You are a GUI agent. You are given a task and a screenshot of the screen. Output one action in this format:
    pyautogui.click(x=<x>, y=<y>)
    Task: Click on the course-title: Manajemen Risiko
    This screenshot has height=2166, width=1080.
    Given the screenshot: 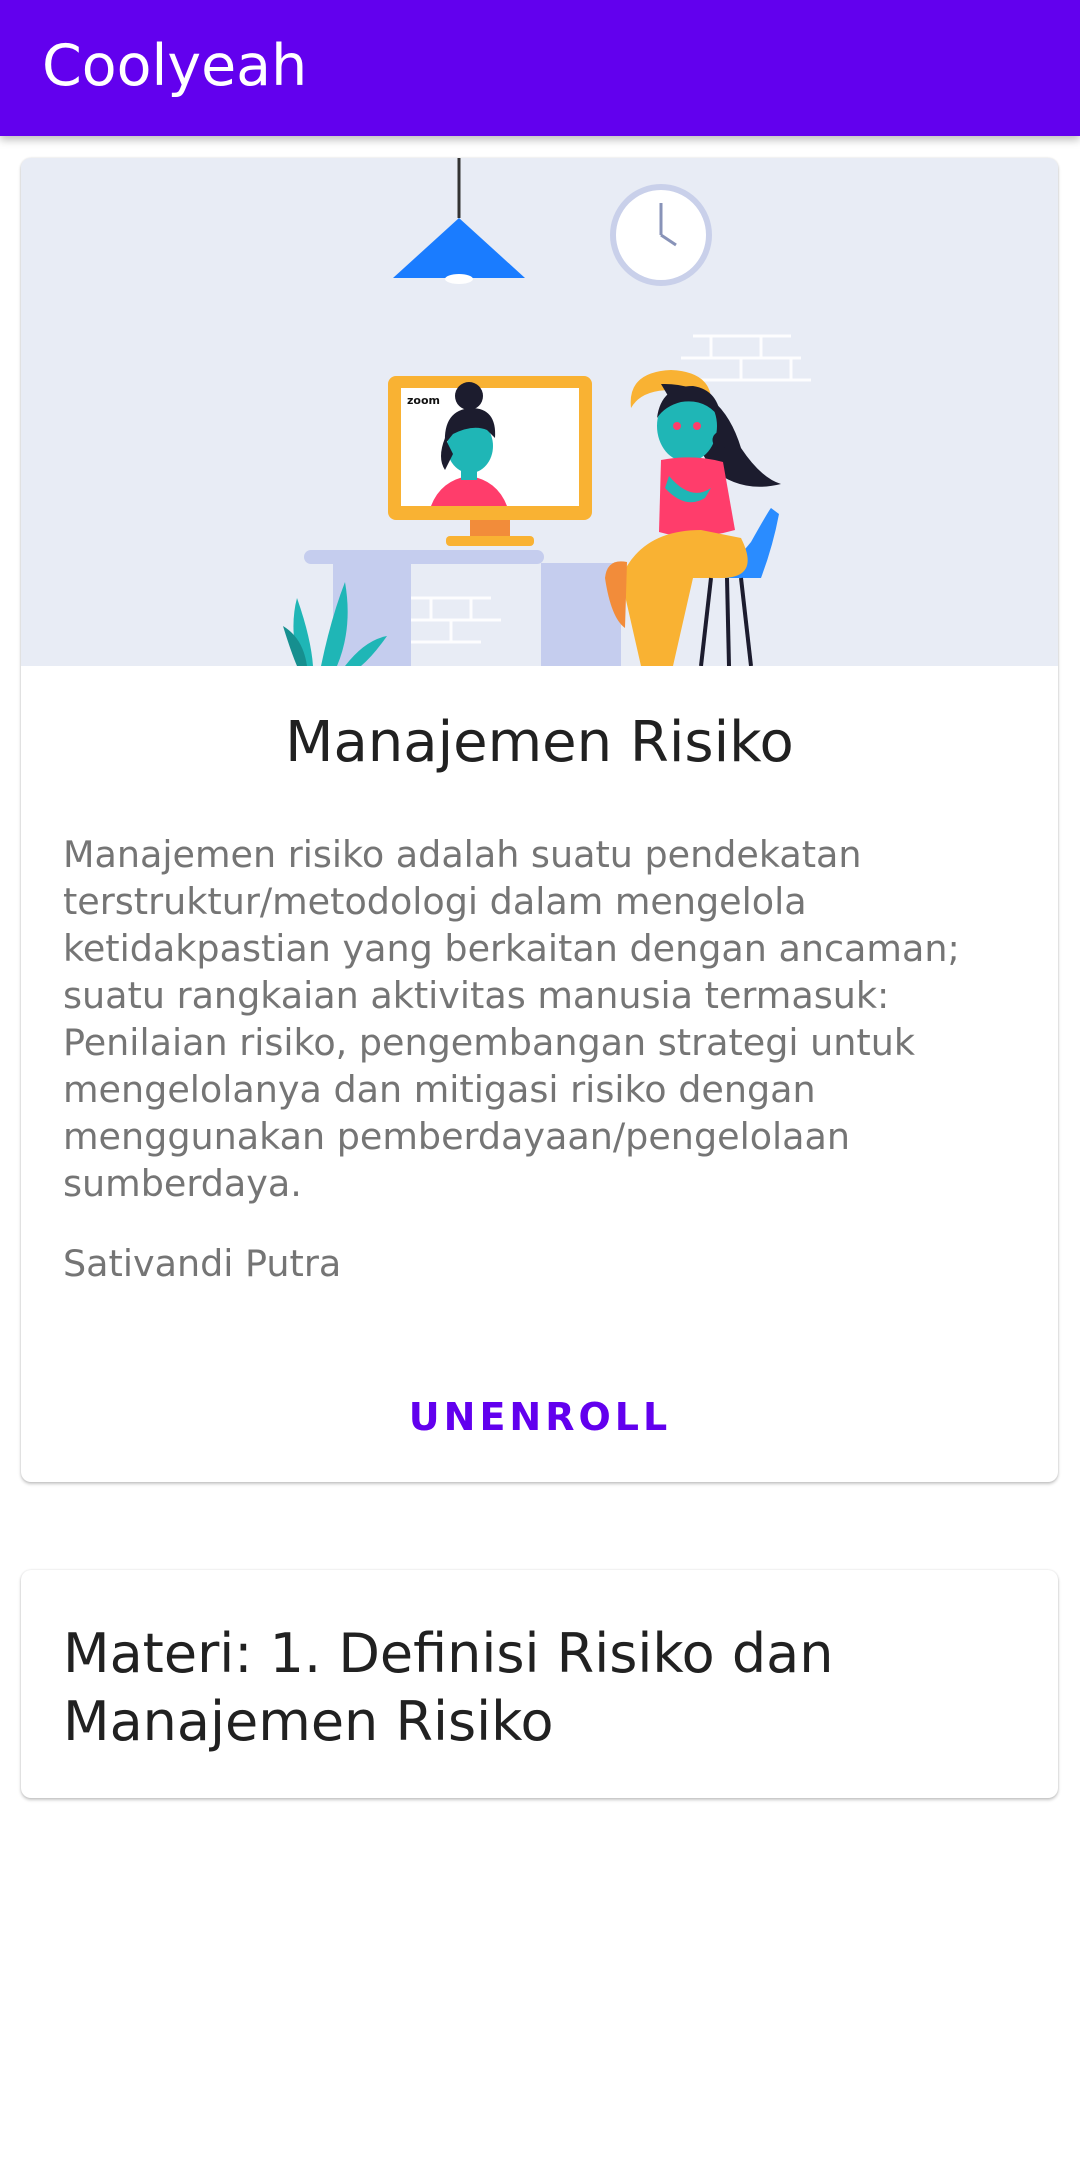 What is the action you would take?
    pyautogui.click(x=539, y=742)
    